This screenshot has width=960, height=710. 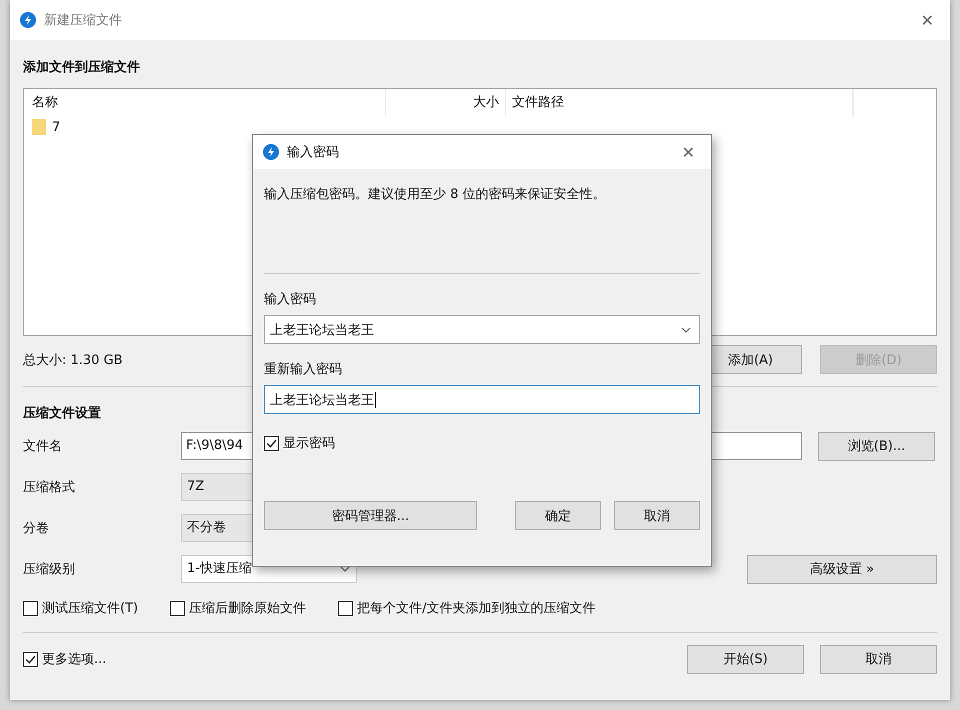 I want to click on footer-button: 开始(S), so click(x=745, y=659).